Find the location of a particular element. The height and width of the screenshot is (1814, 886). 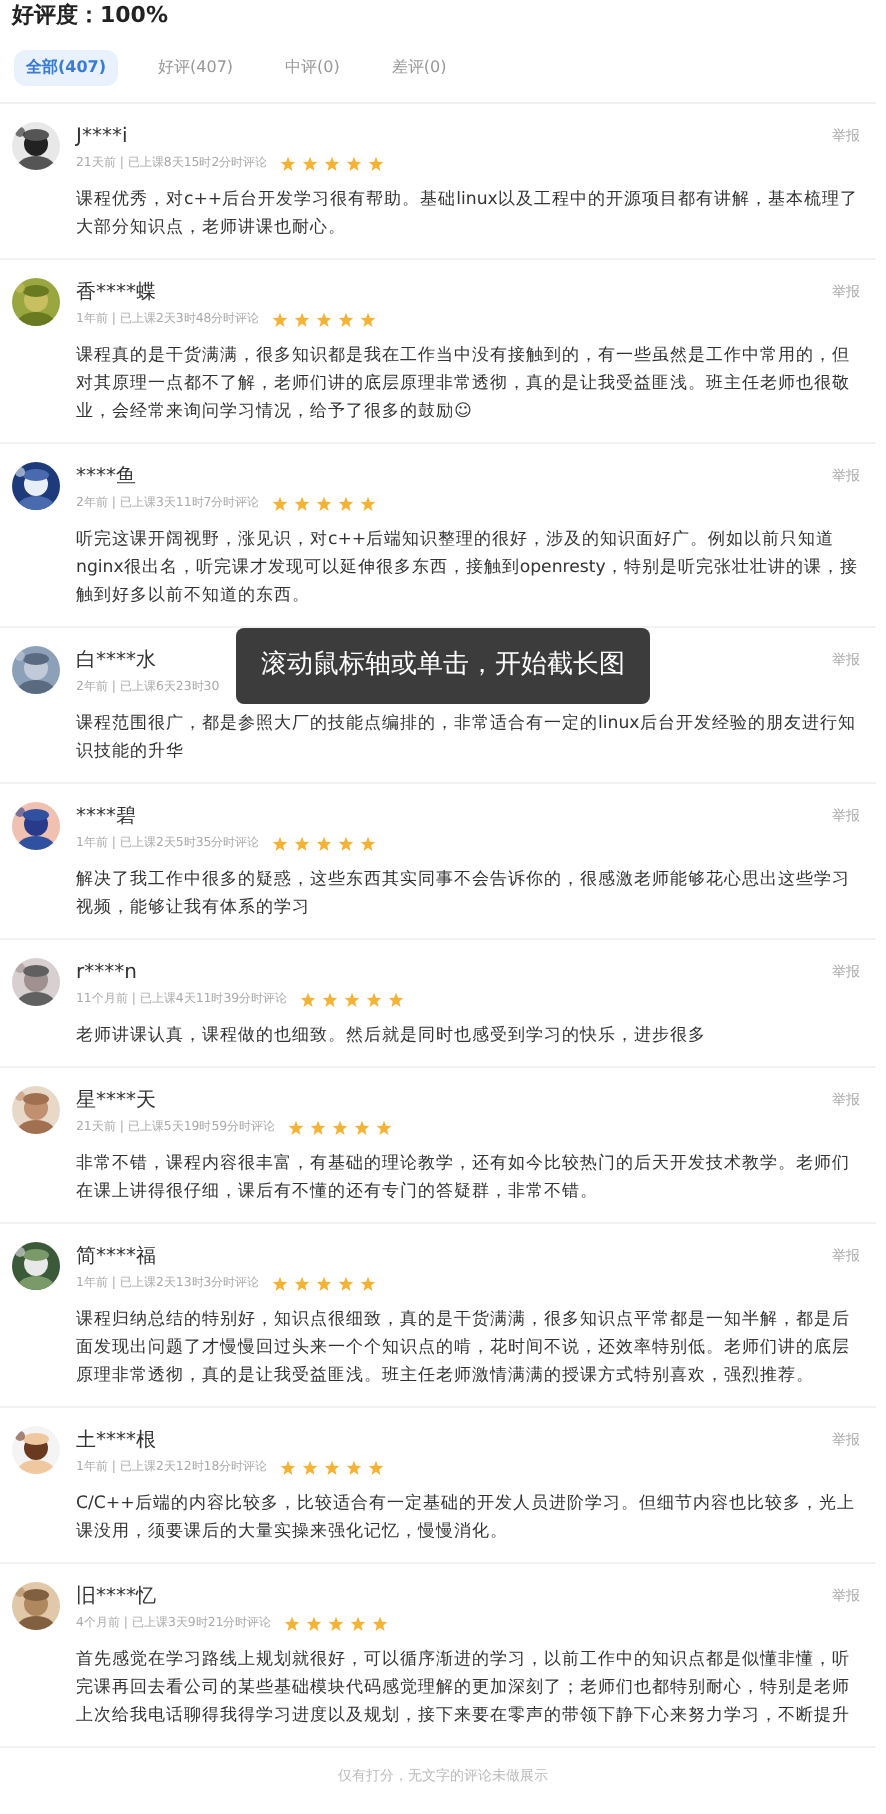

user-name: 香****蝶 is located at coordinates (116, 292).